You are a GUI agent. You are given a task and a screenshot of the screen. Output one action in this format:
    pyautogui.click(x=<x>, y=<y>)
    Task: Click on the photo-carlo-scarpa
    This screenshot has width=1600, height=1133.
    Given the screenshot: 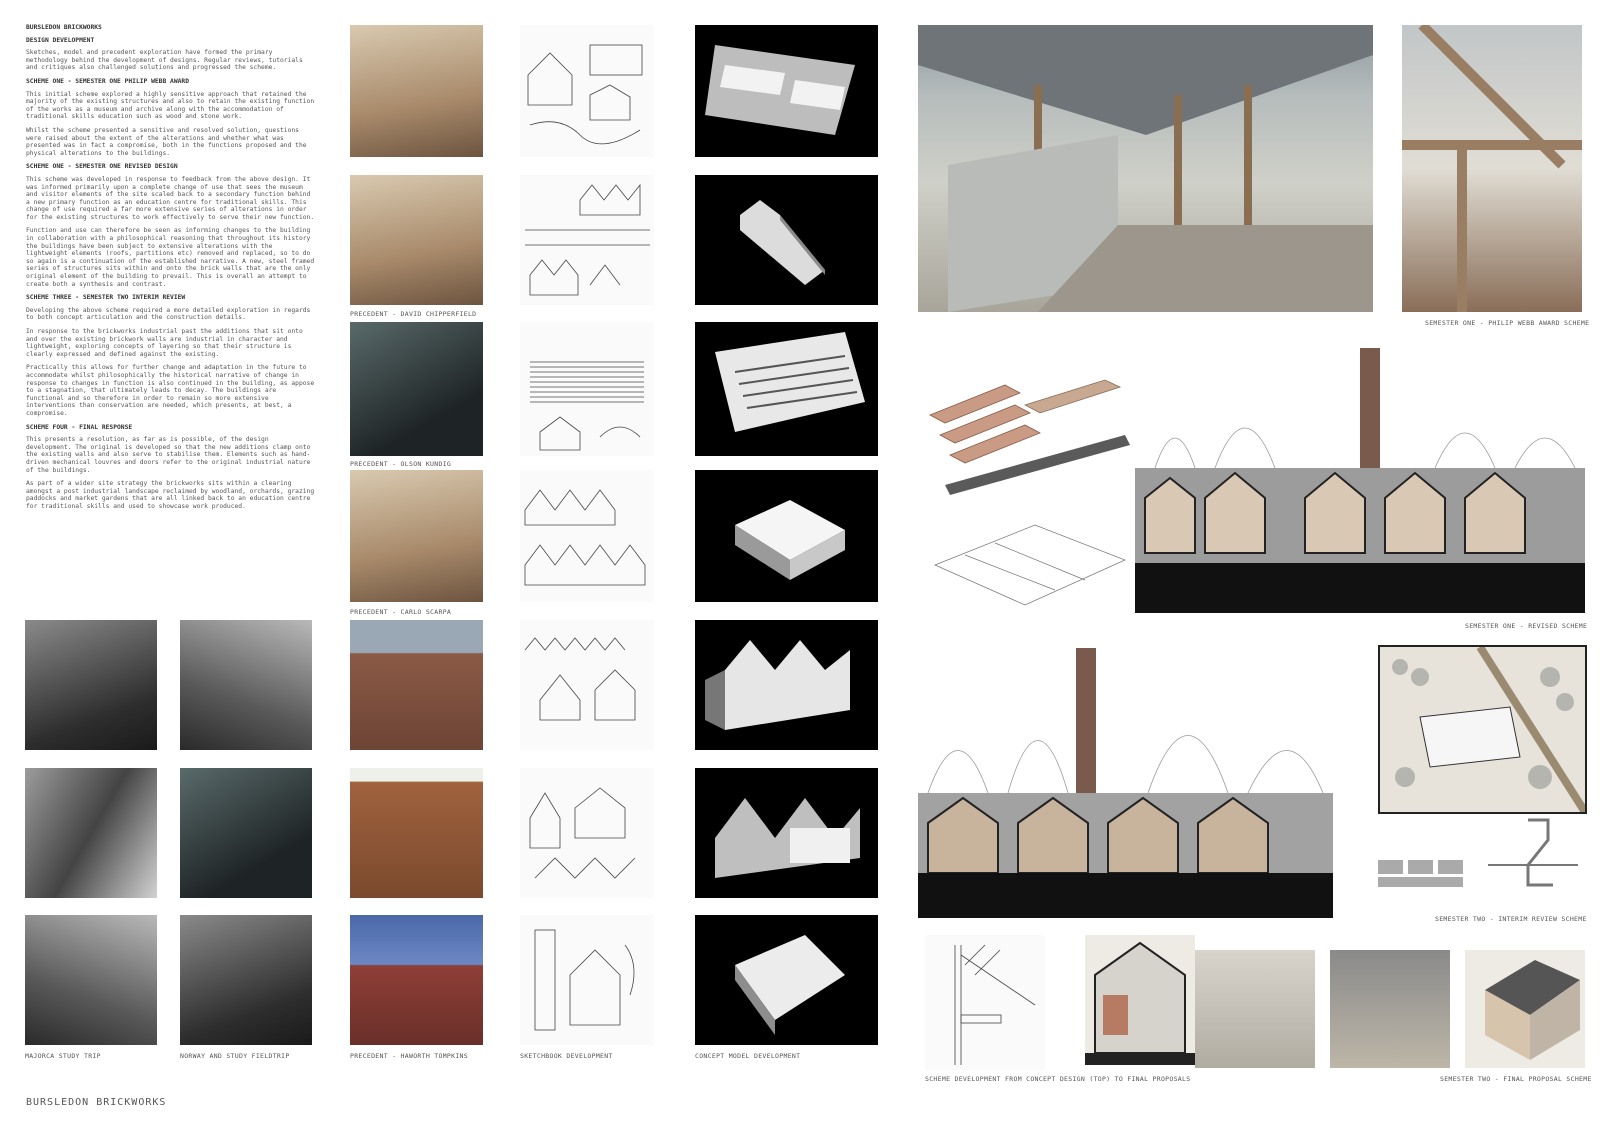 What is the action you would take?
    pyautogui.click(x=416, y=536)
    